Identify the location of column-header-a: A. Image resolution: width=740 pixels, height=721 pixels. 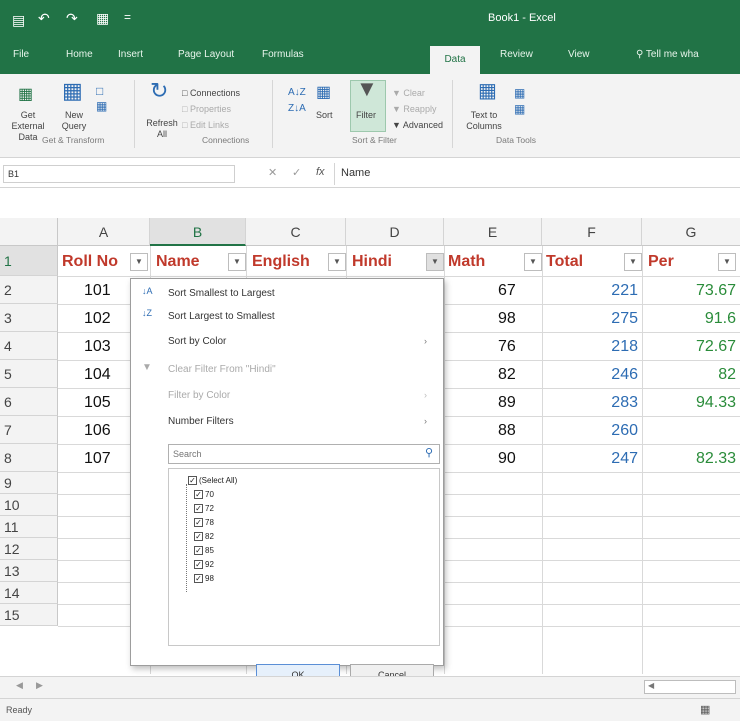
(104, 232).